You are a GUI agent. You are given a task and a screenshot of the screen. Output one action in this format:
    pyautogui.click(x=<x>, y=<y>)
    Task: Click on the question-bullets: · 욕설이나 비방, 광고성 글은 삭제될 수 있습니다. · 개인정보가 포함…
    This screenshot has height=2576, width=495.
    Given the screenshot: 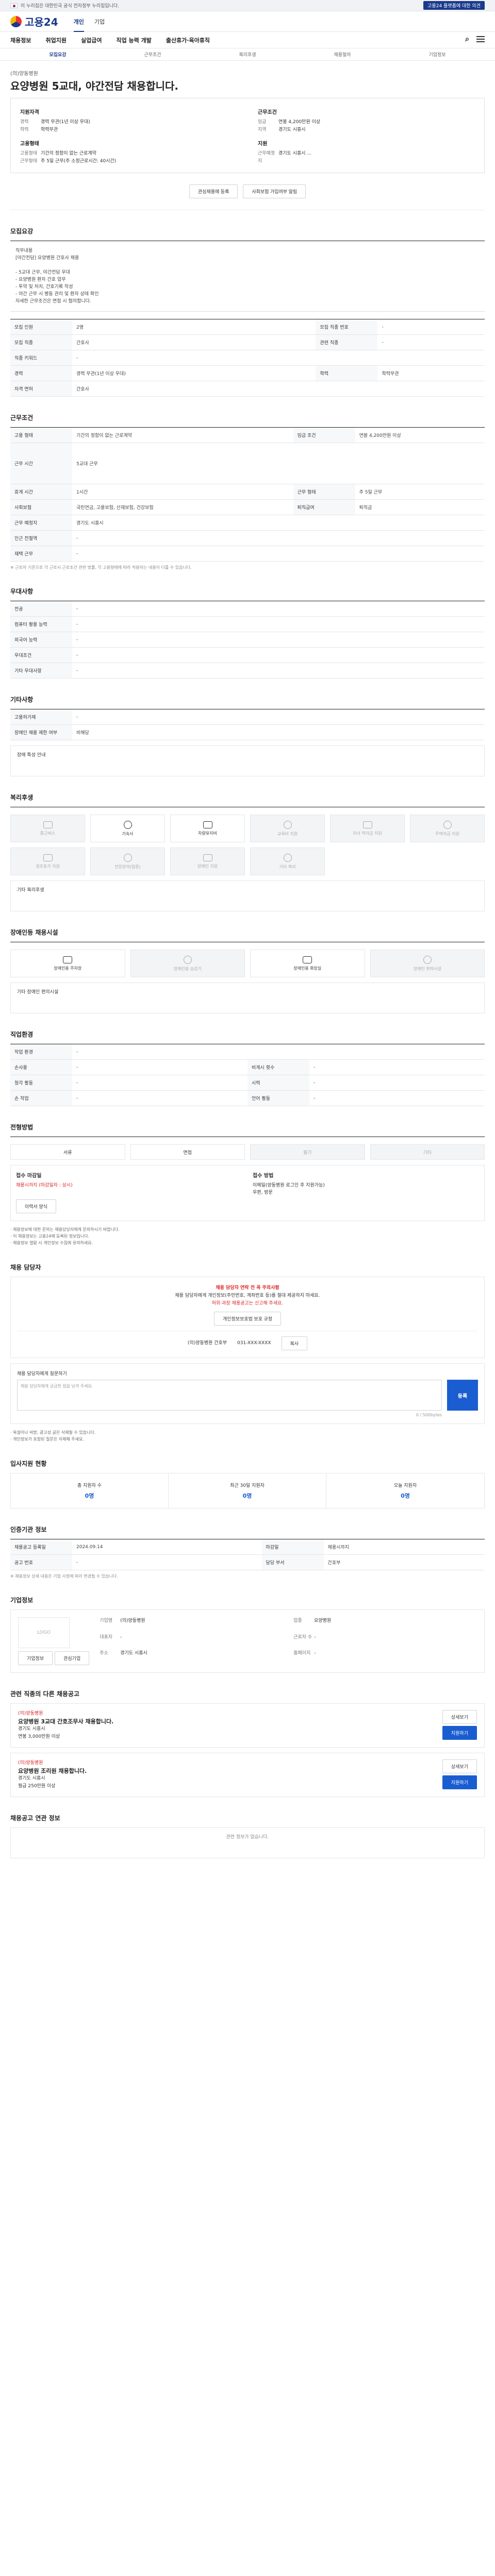 What is the action you would take?
    pyautogui.click(x=53, y=1436)
    